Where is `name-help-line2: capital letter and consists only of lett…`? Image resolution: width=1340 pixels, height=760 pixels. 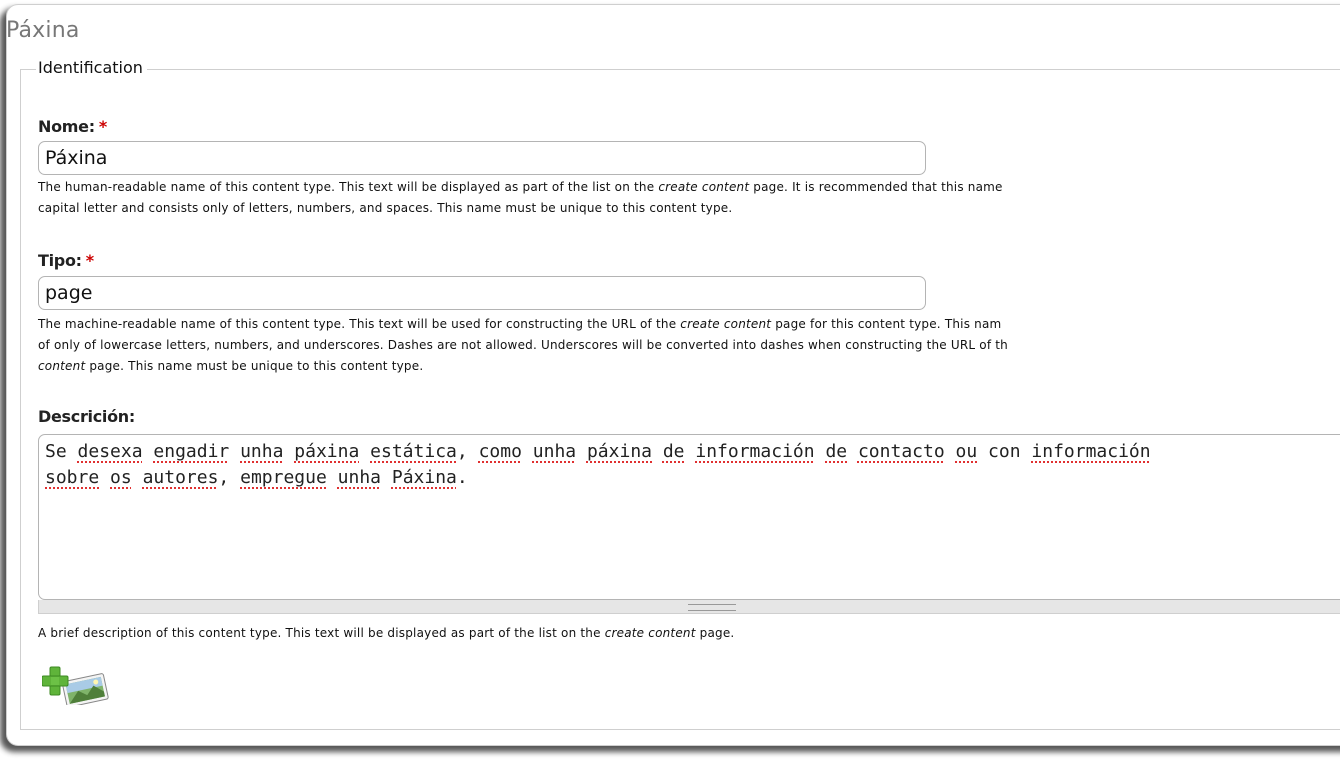
name-help-line2: capital letter and consists only of lett… is located at coordinates (385, 208).